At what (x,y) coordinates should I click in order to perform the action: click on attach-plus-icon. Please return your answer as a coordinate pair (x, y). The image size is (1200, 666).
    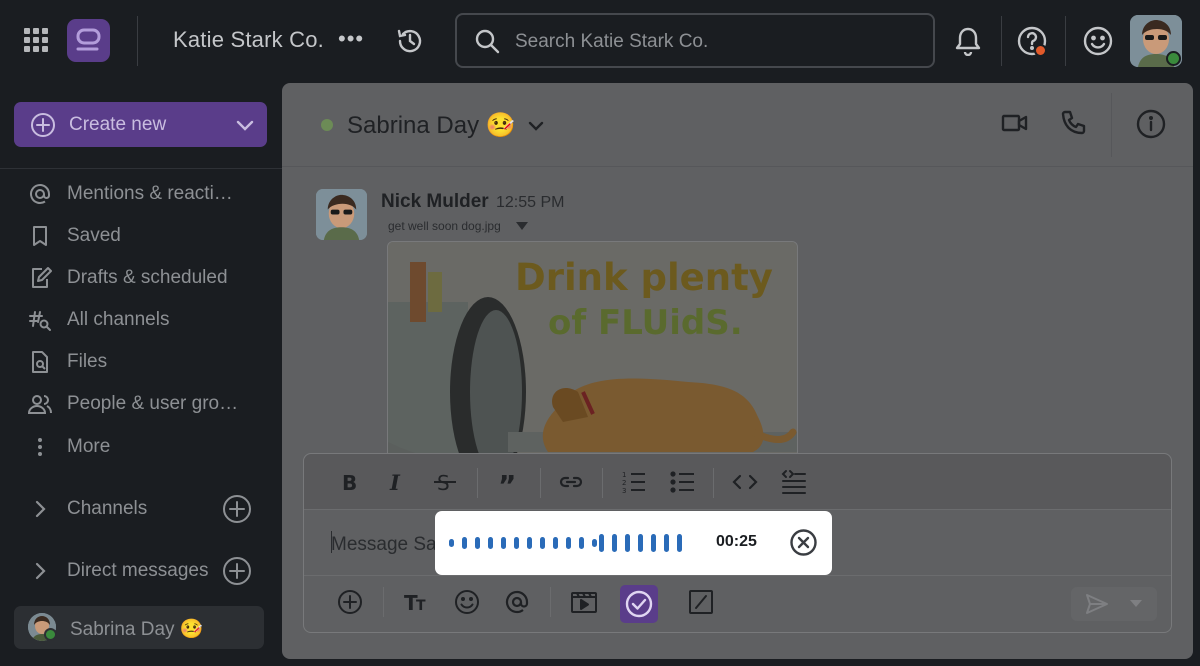
    Looking at the image, I should click on (350, 602).